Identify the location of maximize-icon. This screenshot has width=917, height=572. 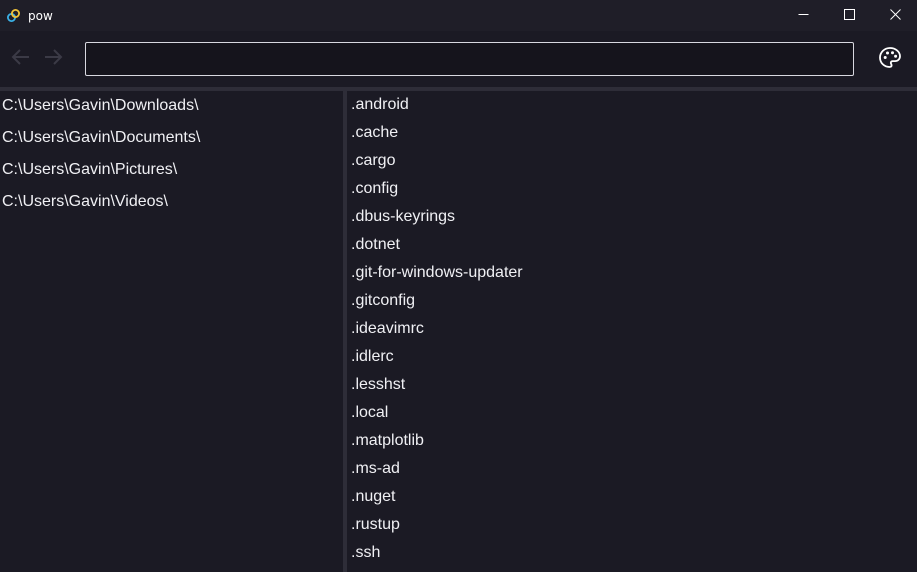
(849, 16).